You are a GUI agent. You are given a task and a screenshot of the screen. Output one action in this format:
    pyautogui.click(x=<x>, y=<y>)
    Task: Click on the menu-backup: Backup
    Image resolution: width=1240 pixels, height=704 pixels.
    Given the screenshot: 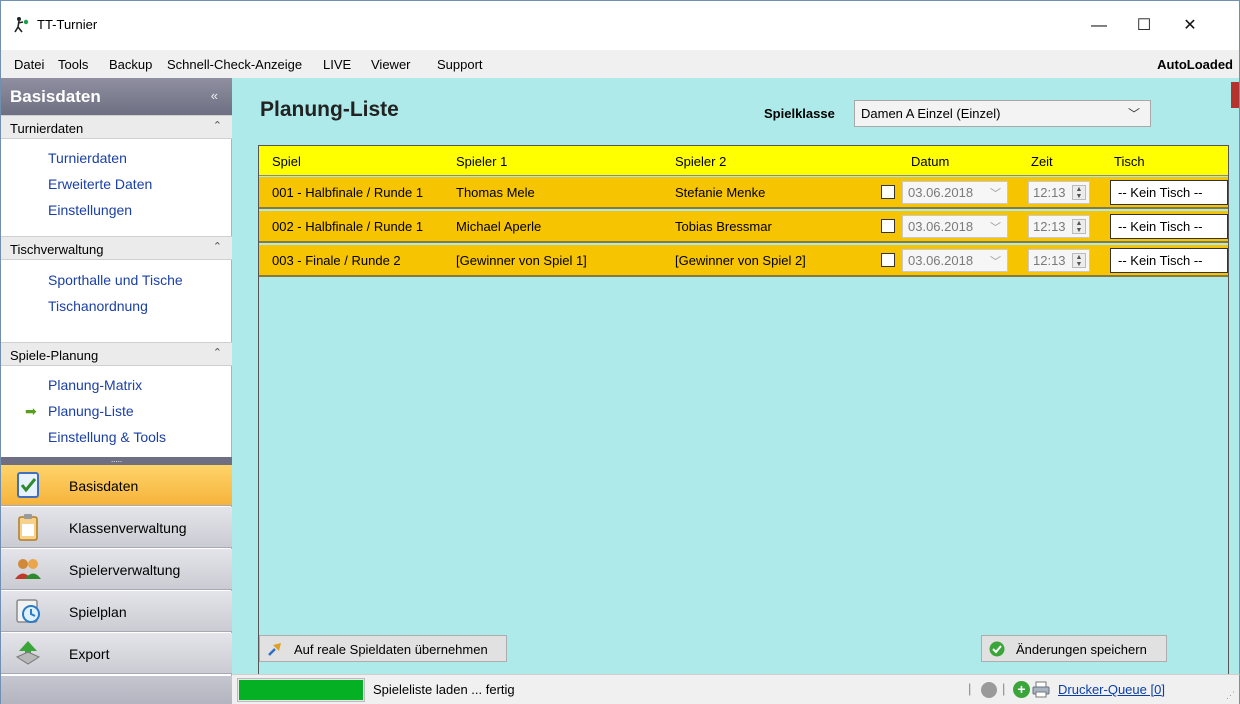 What is the action you would take?
    pyautogui.click(x=130, y=64)
    